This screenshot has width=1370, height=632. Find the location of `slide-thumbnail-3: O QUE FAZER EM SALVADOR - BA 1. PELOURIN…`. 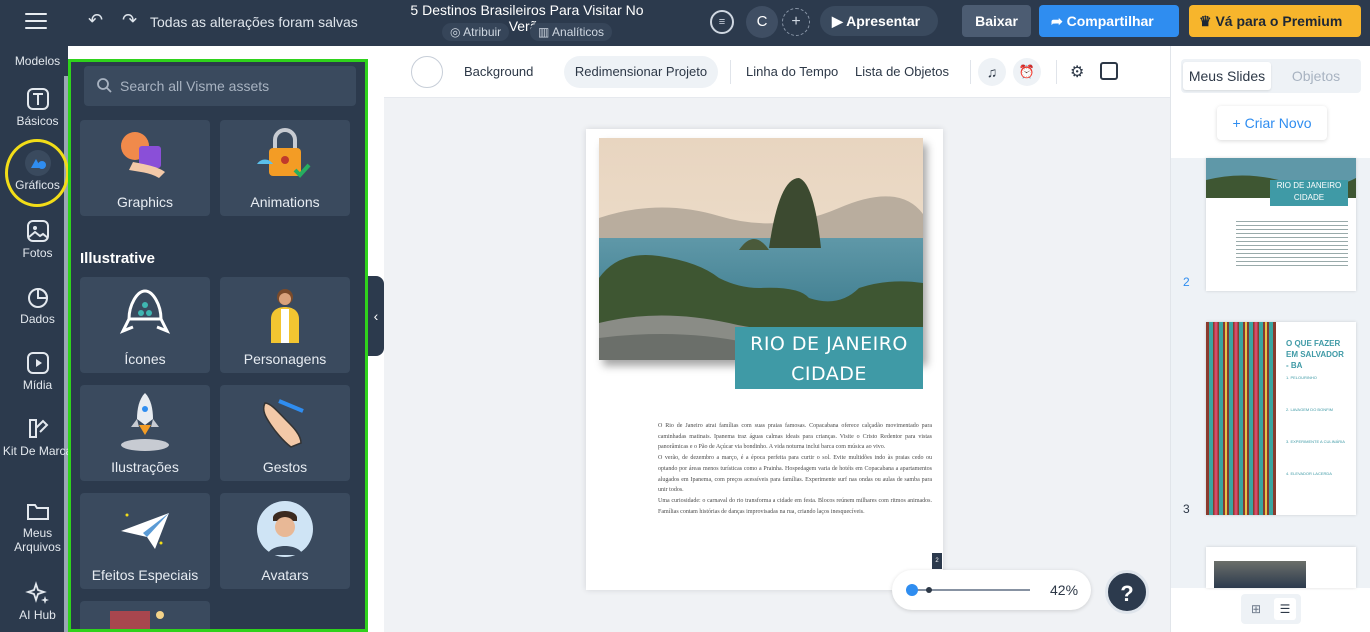

slide-thumbnail-3: O QUE FAZER EM SALVADOR - BA 1. PELOURIN… is located at coordinates (1281, 418).